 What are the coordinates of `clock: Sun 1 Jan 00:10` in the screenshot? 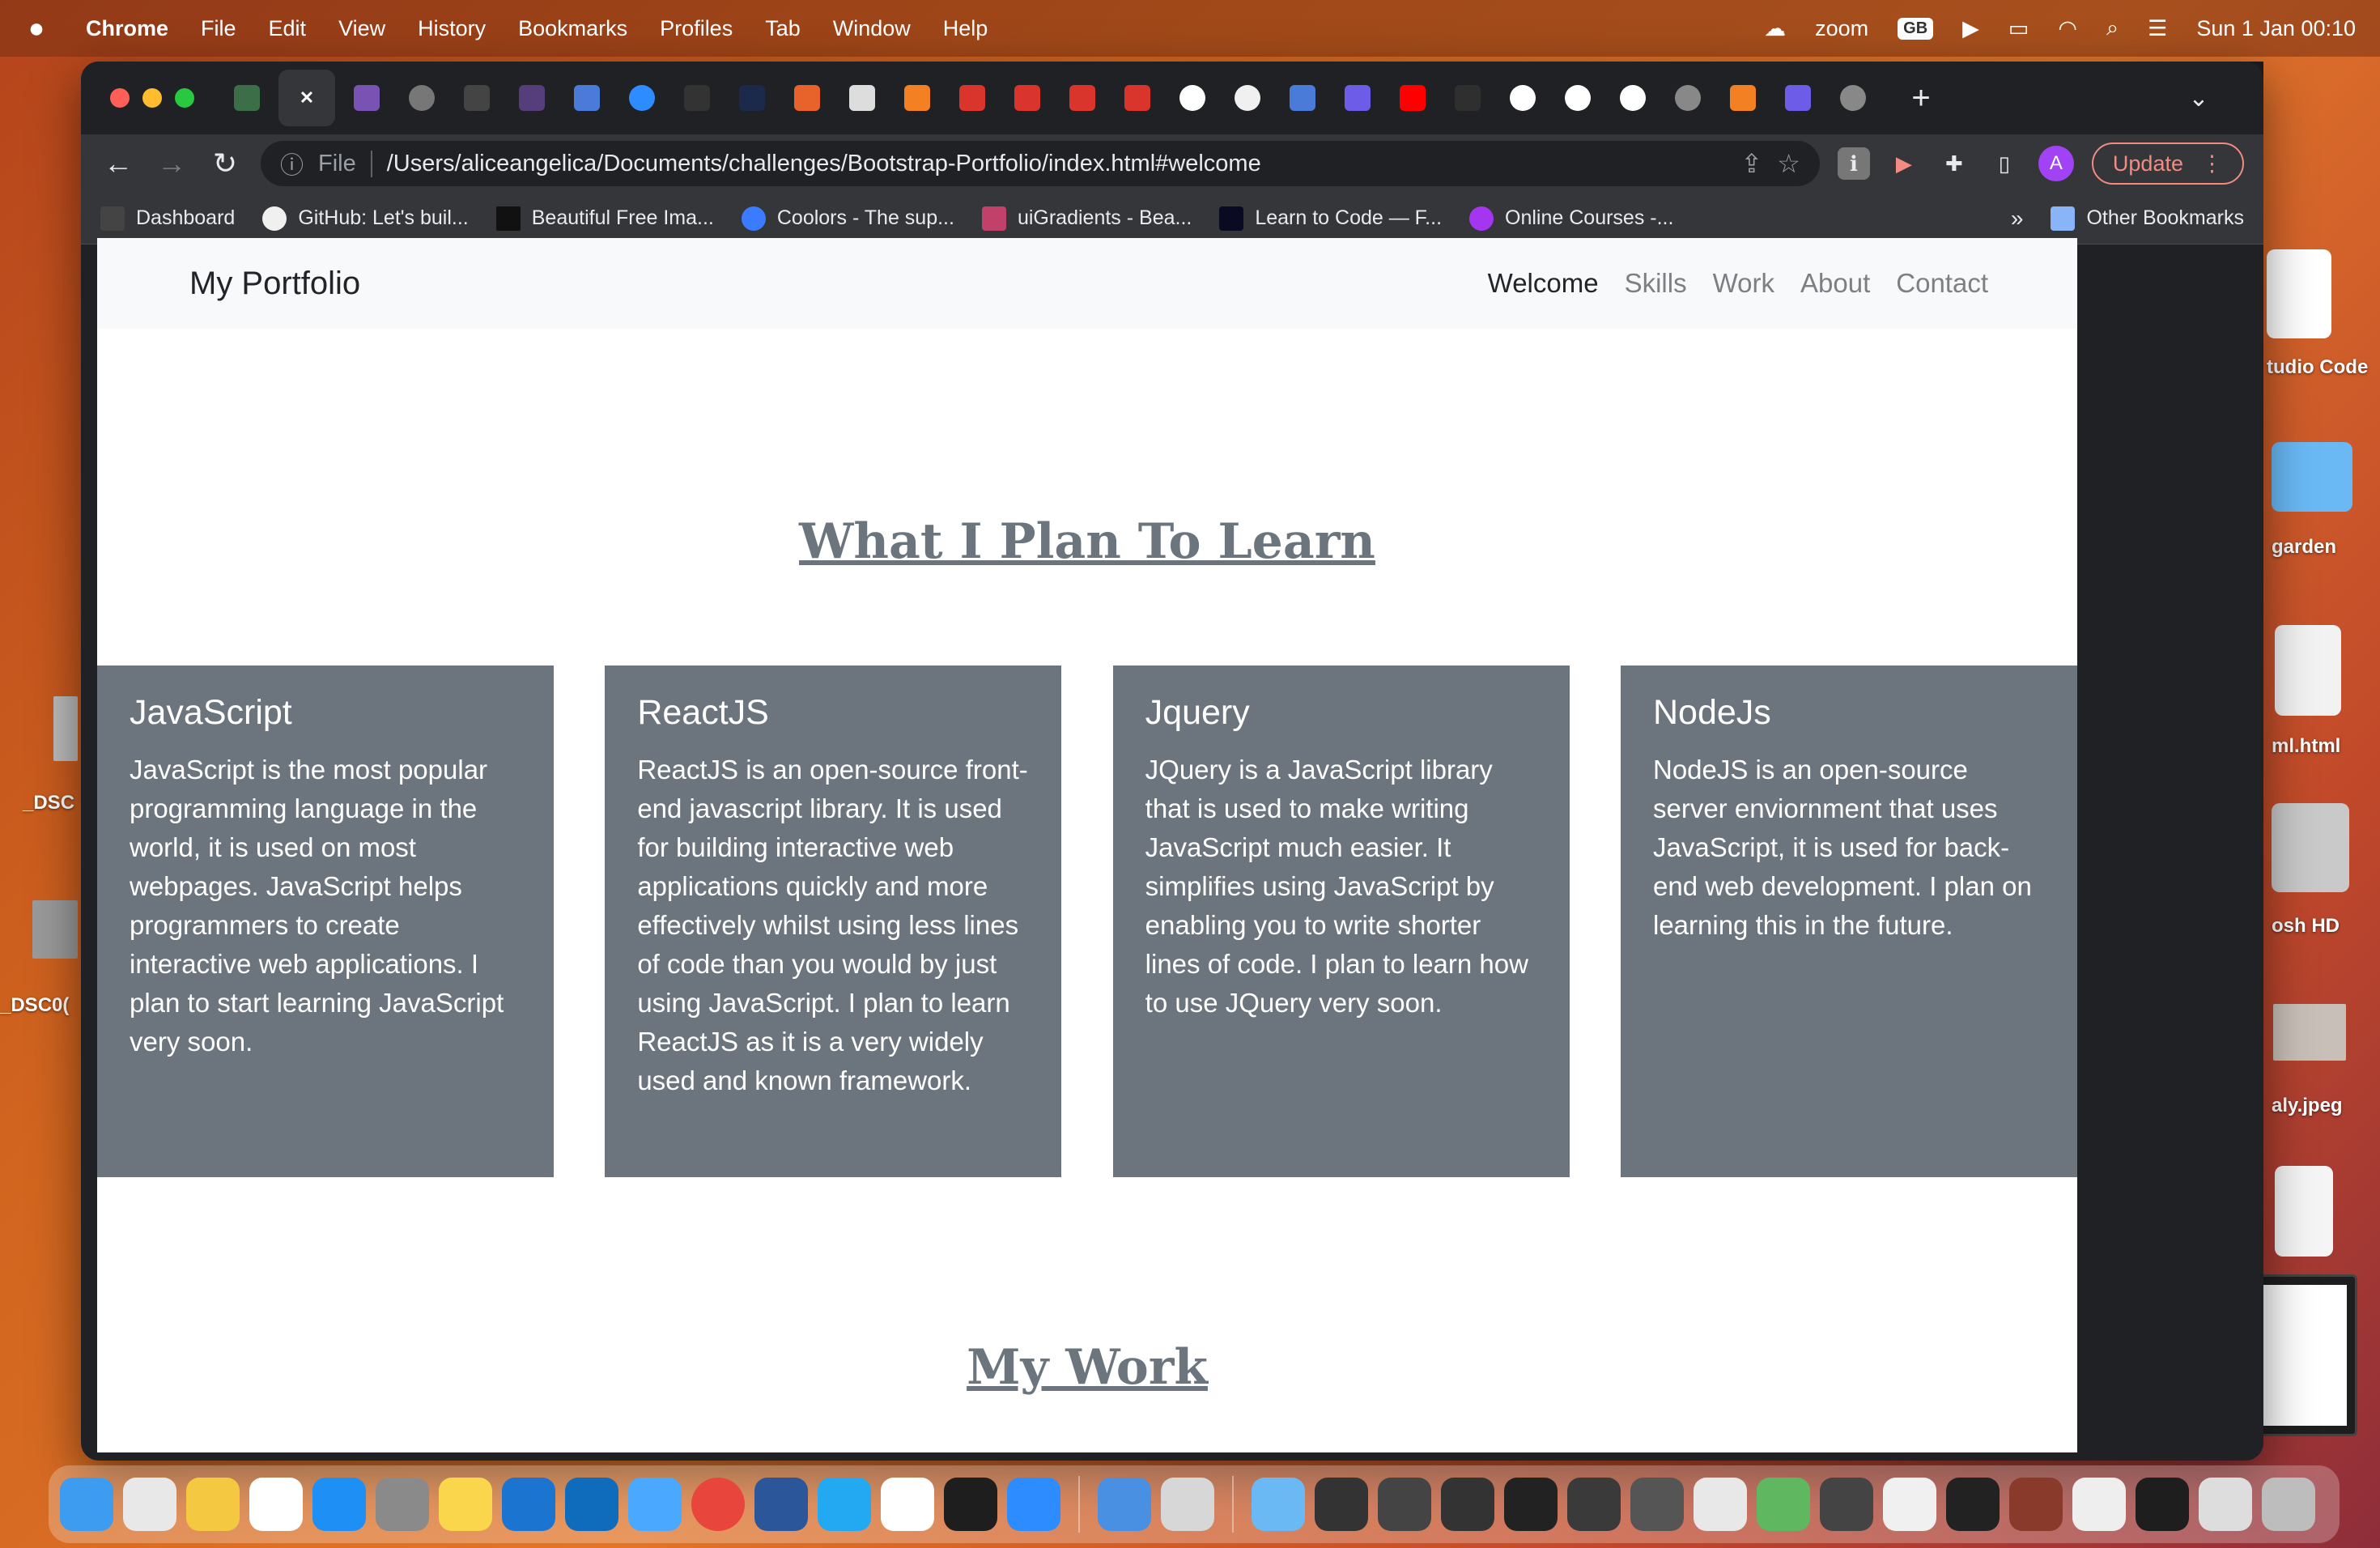 It's located at (2276, 29).